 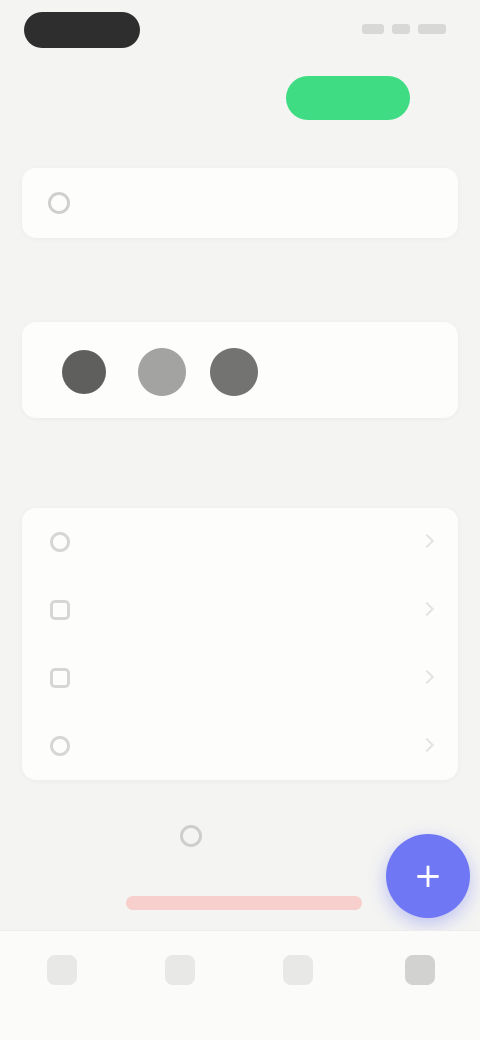 What do you see at coordinates (373, 29) in the screenshot?
I see `signal-icon` at bounding box center [373, 29].